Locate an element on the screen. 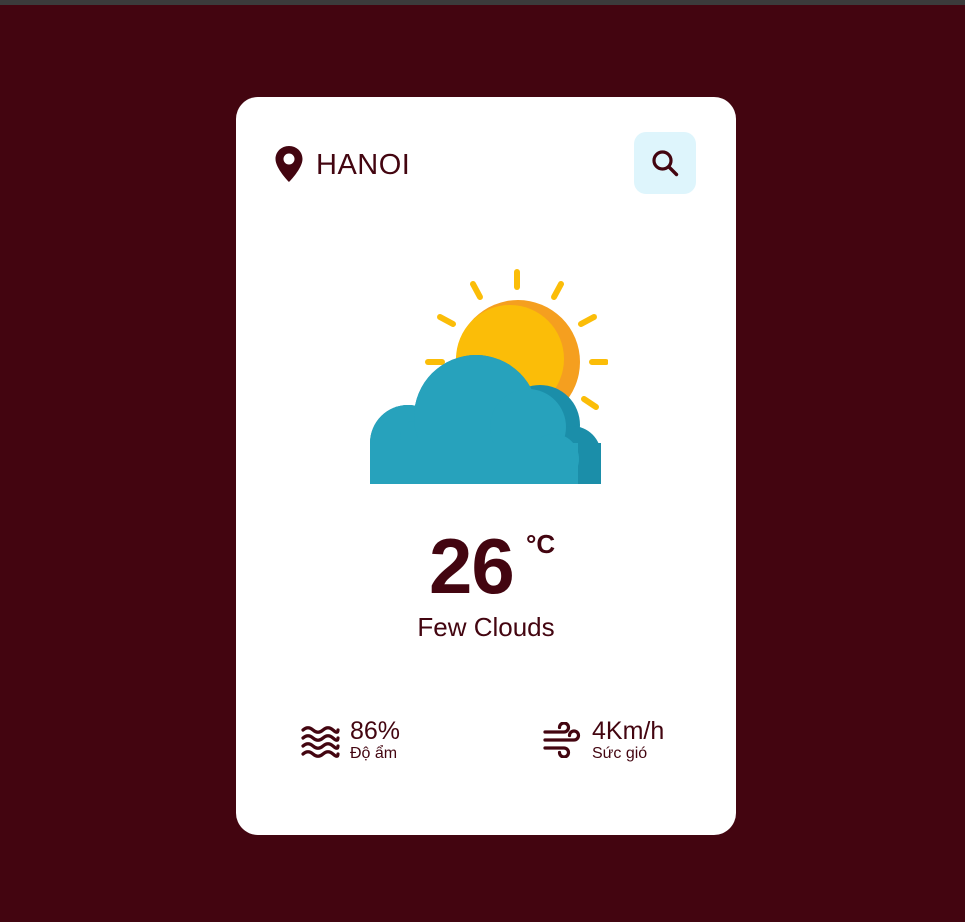 The image size is (965, 922). wind-text: 4Km/h Sức gió is located at coordinates (628, 740).